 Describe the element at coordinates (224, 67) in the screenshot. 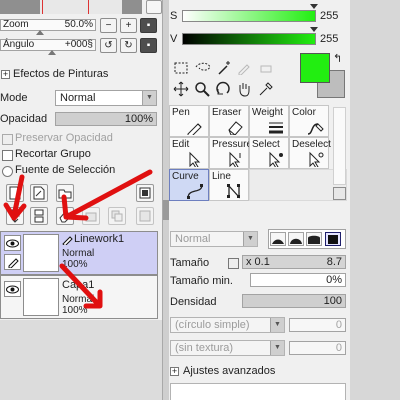

I see `magic-wand-icon` at that location.